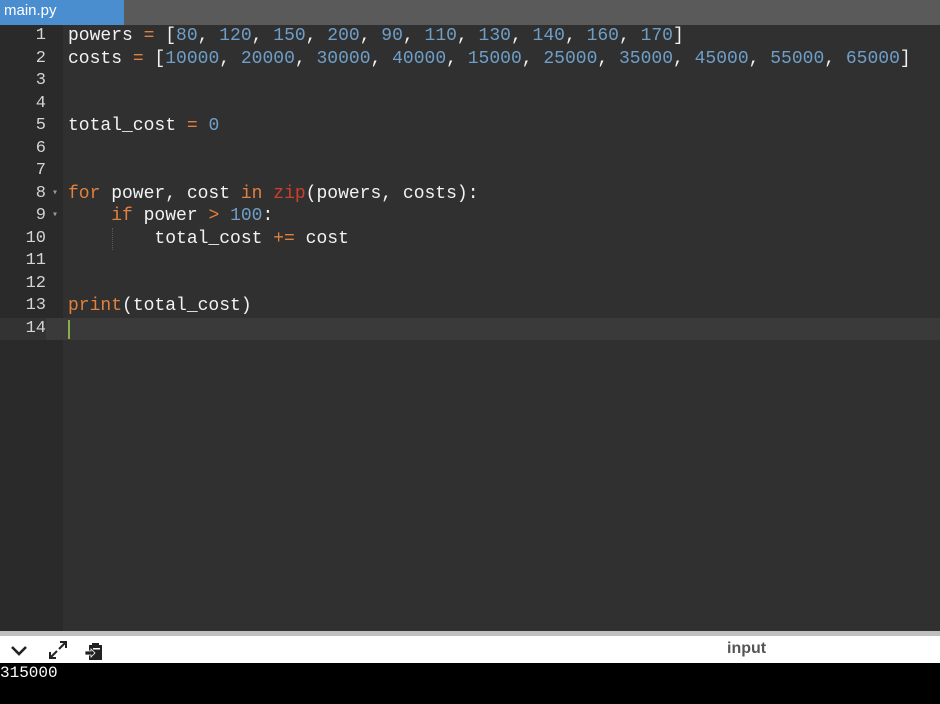 The height and width of the screenshot is (704, 940). Describe the element at coordinates (494, 36) in the screenshot. I see `code-number: 130` at that location.